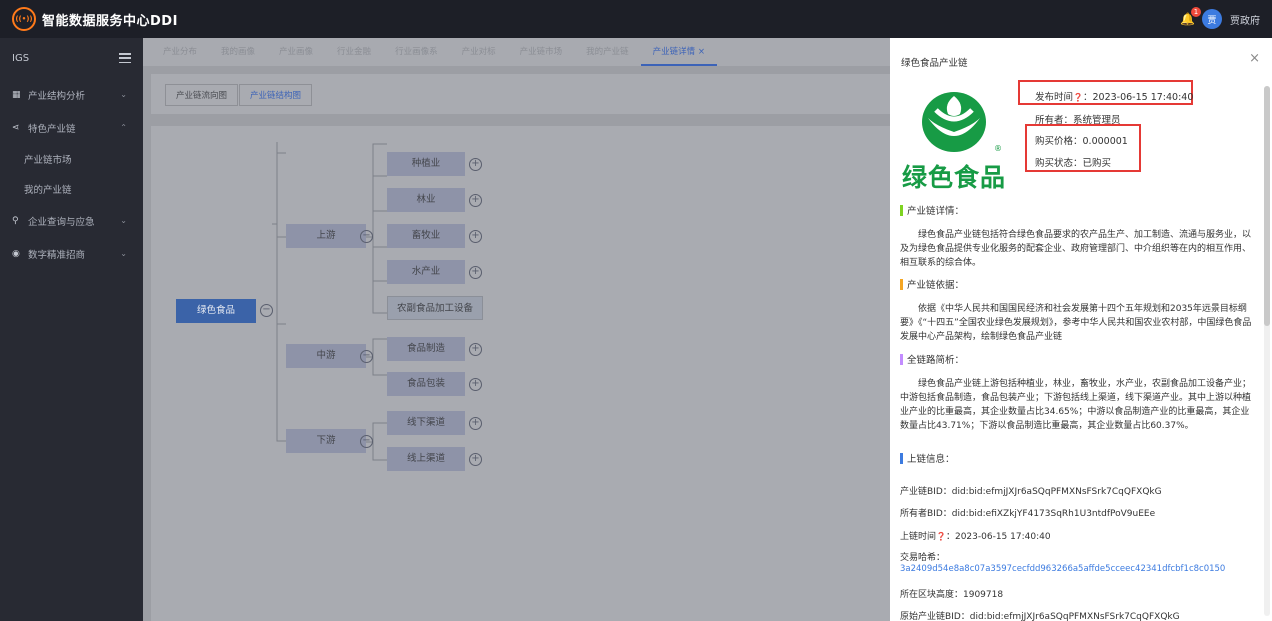  Describe the element at coordinates (21, 58) in the screenshot. I see `sidebar-title: IGS` at that location.